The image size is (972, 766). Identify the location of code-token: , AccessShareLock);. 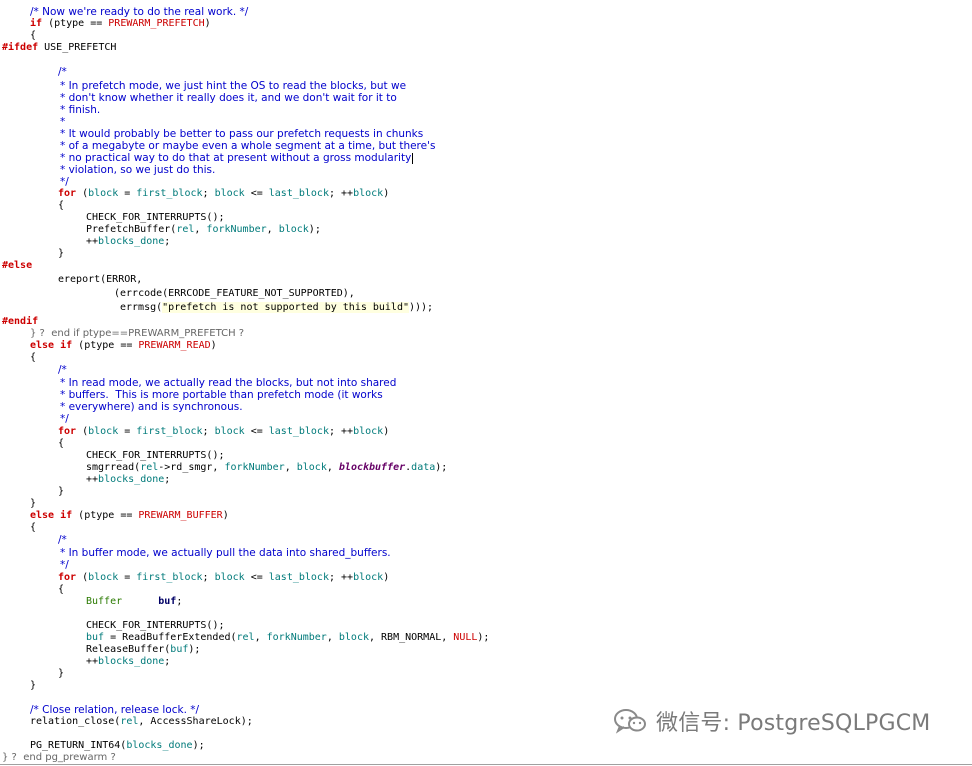
(195, 721).